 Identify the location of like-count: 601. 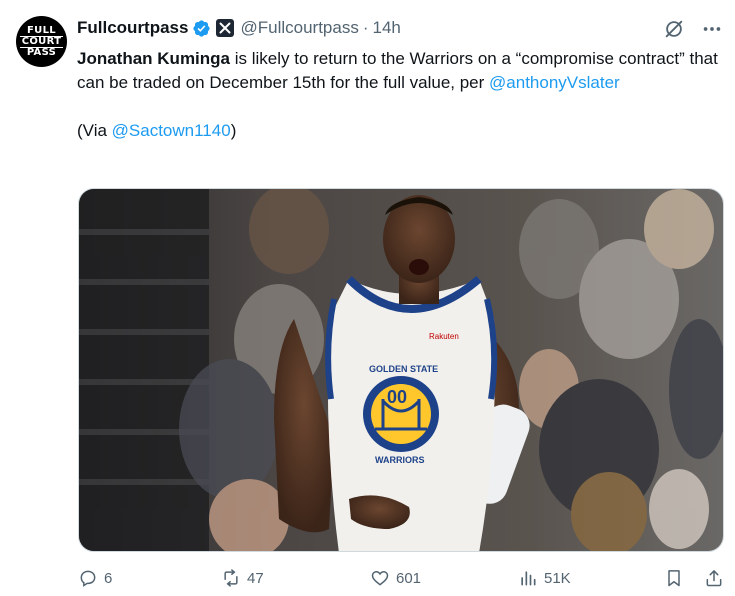
(409, 578).